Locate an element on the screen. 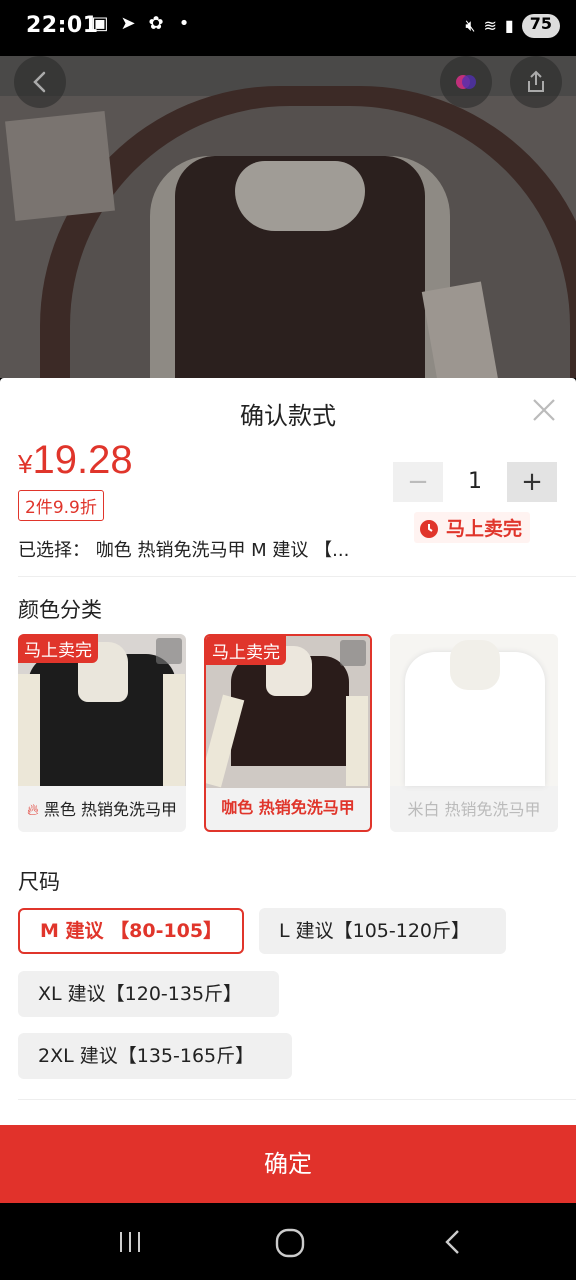  screenshot-icon: ▣ is located at coordinates (100, 23).